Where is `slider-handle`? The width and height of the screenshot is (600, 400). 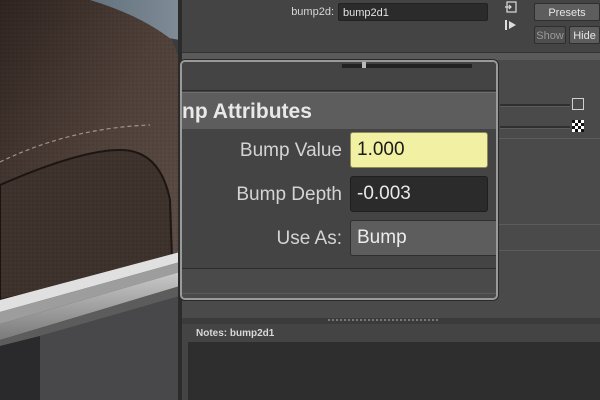 slider-handle is located at coordinates (364, 65).